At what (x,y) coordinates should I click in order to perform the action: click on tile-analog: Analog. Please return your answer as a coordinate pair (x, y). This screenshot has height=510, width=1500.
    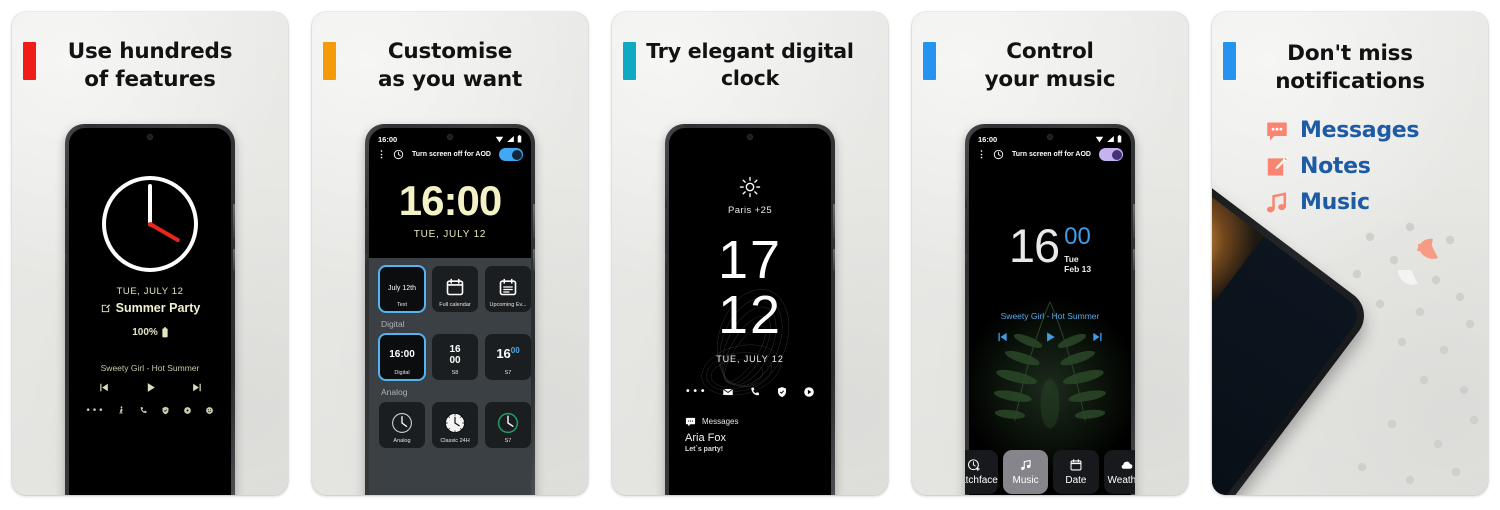
    Looking at the image, I should click on (402, 425).